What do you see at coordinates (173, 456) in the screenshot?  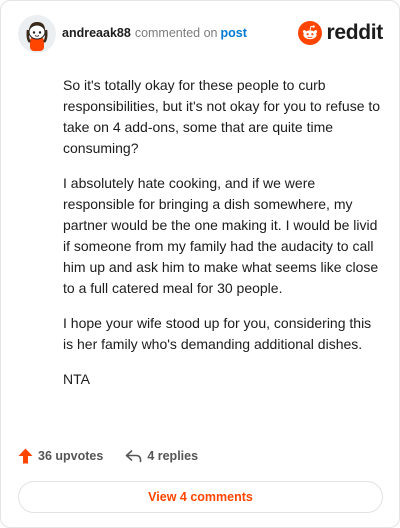 I see `reply-count: 4 replies` at bounding box center [173, 456].